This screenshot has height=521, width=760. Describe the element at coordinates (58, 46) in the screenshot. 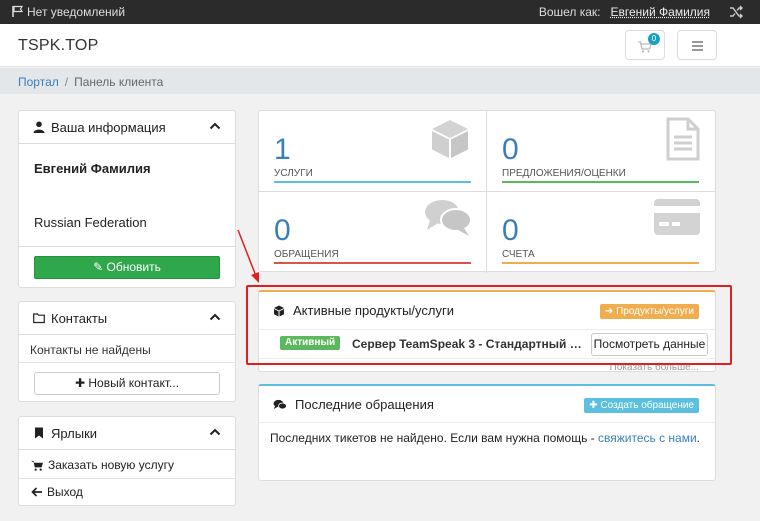

I see `brand-logo: TSPK.TOP` at that location.